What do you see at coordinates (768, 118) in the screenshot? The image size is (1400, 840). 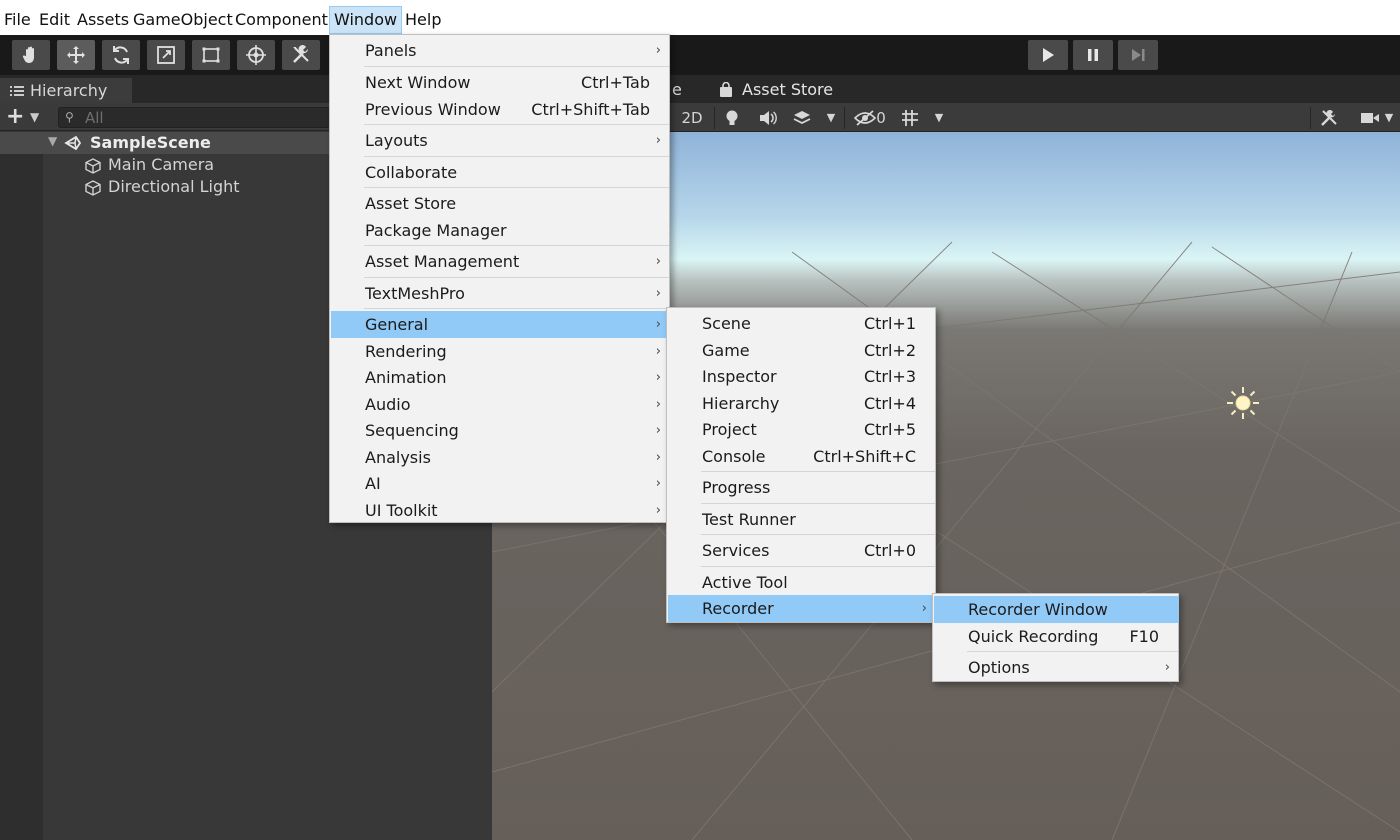 I see `audio-toggle` at bounding box center [768, 118].